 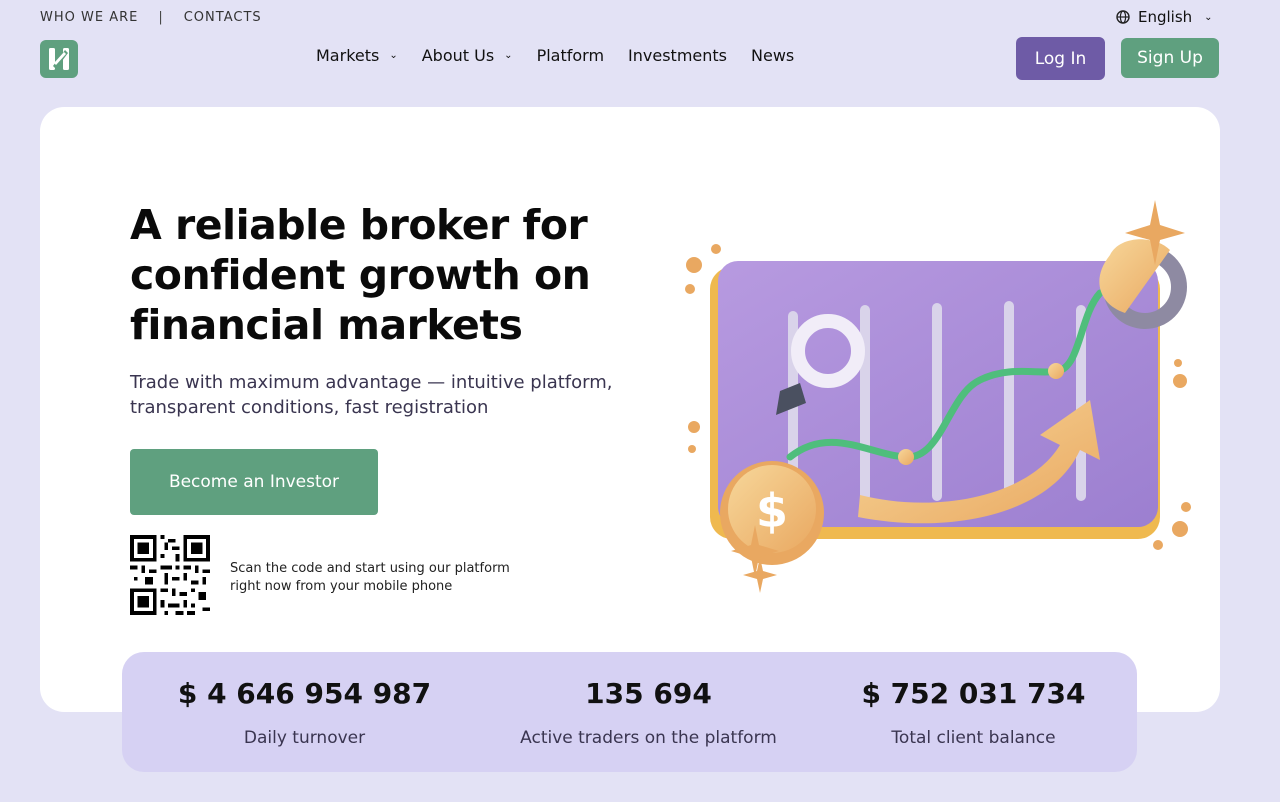 I want to click on stat-value: $ 4 646 954 987, so click(x=304, y=693).